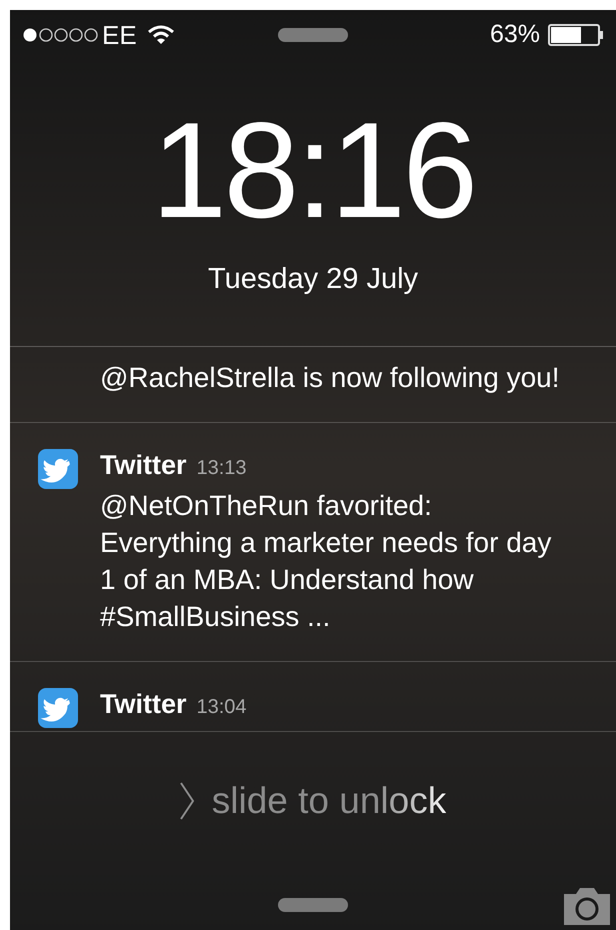 Image resolution: width=616 pixels, height=930 pixels. Describe the element at coordinates (187, 801) in the screenshot. I see `chevron-right-icon` at that location.